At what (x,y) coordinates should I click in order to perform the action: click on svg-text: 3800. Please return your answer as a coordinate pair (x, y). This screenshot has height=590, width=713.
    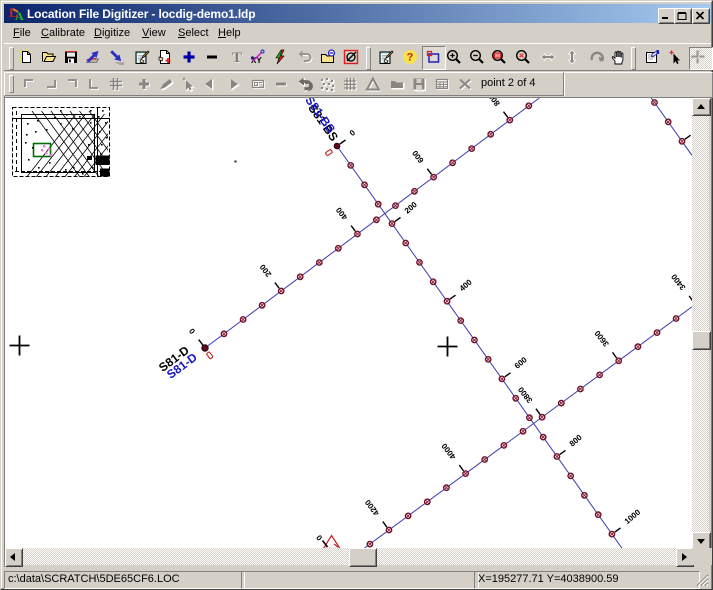
    Looking at the image, I should click on (525, 395).